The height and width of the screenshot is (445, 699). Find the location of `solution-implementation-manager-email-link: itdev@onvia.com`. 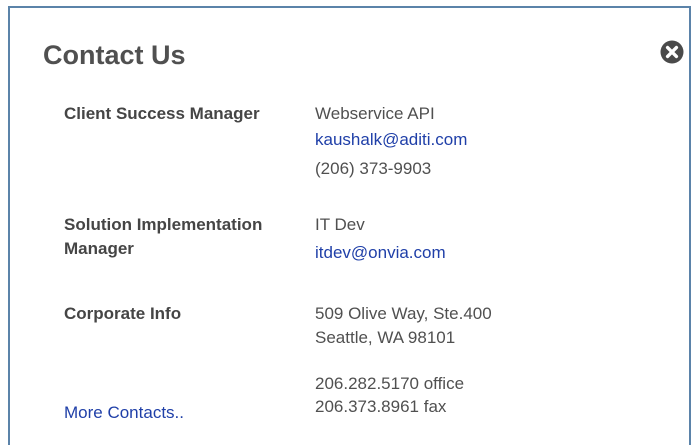

solution-implementation-manager-email-link: itdev@onvia.com is located at coordinates (380, 253).